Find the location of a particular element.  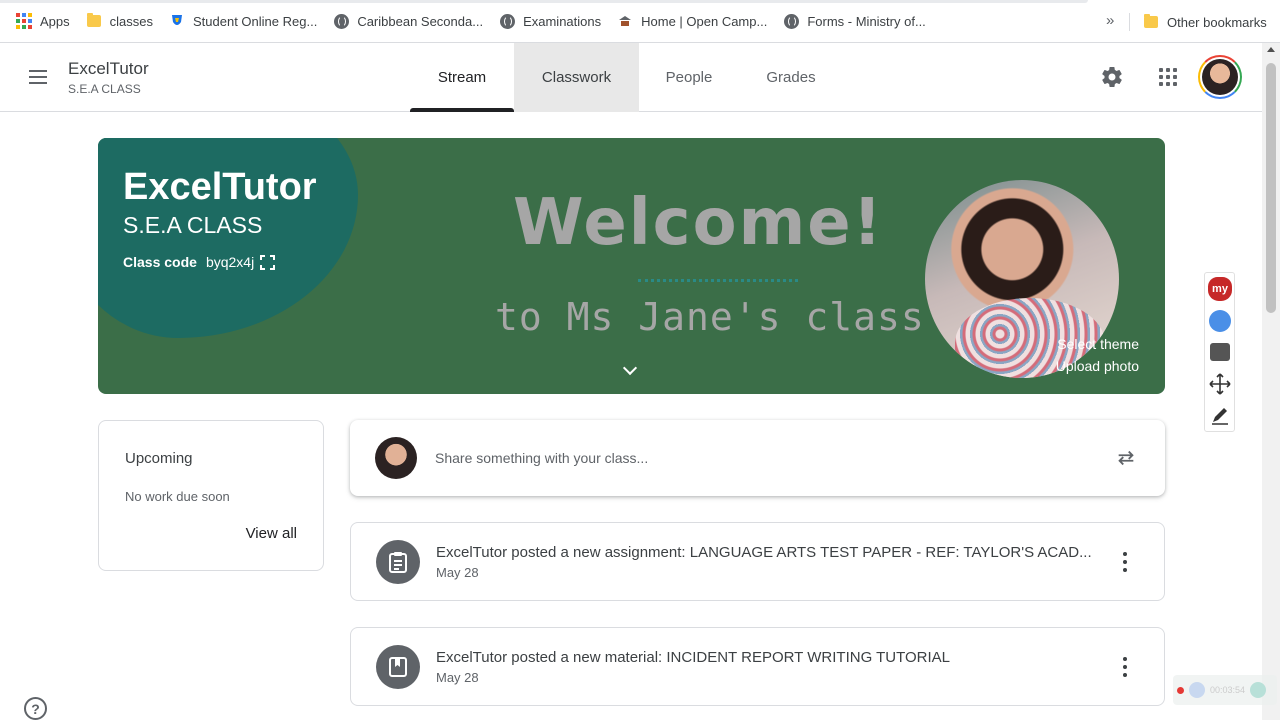

settings-gear-icon is located at coordinates (1112, 77).